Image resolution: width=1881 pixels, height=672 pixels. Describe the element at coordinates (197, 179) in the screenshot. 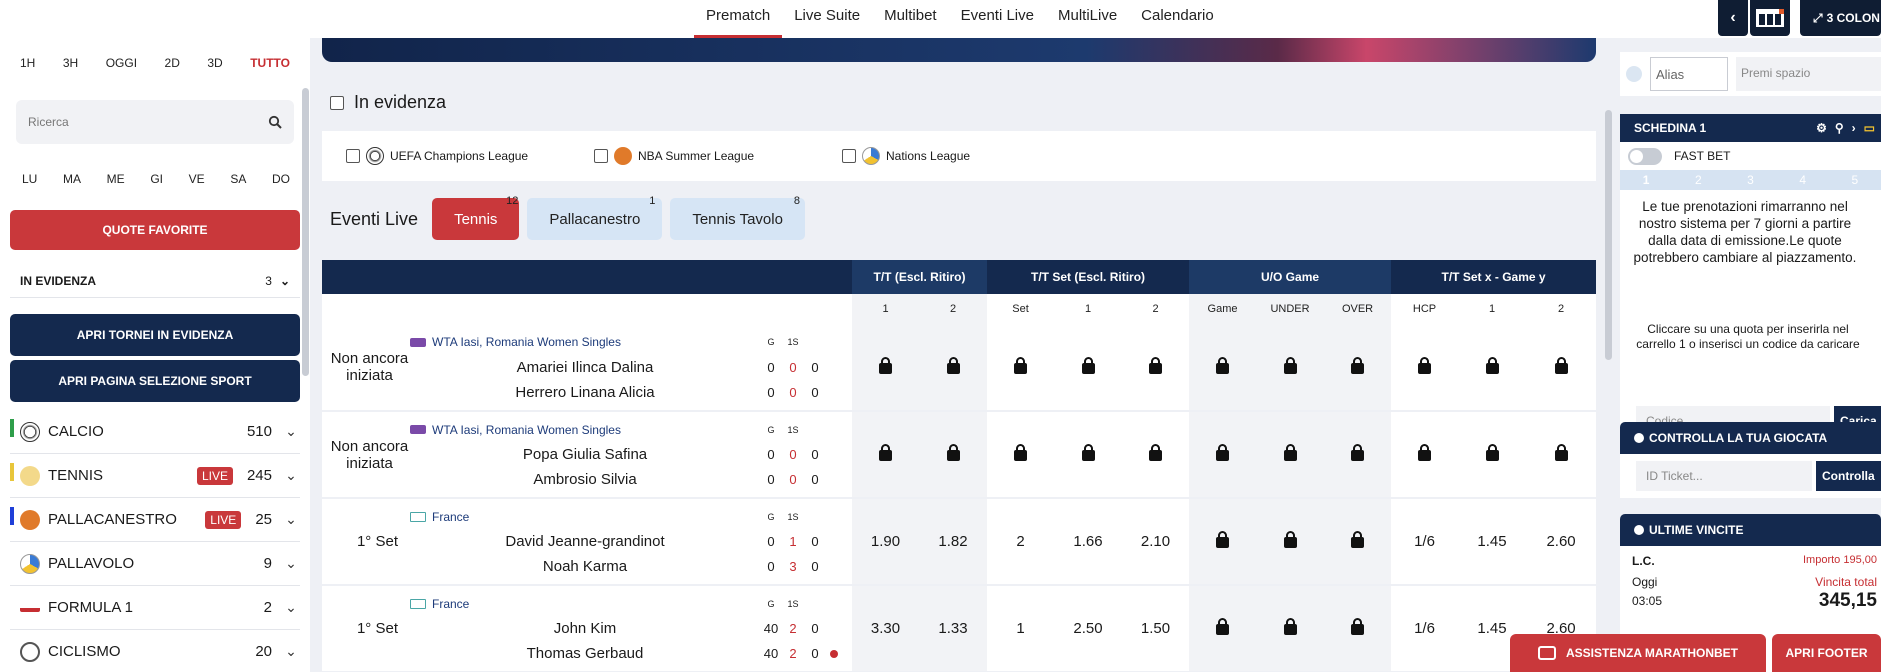

I see `day-ve: VE` at that location.